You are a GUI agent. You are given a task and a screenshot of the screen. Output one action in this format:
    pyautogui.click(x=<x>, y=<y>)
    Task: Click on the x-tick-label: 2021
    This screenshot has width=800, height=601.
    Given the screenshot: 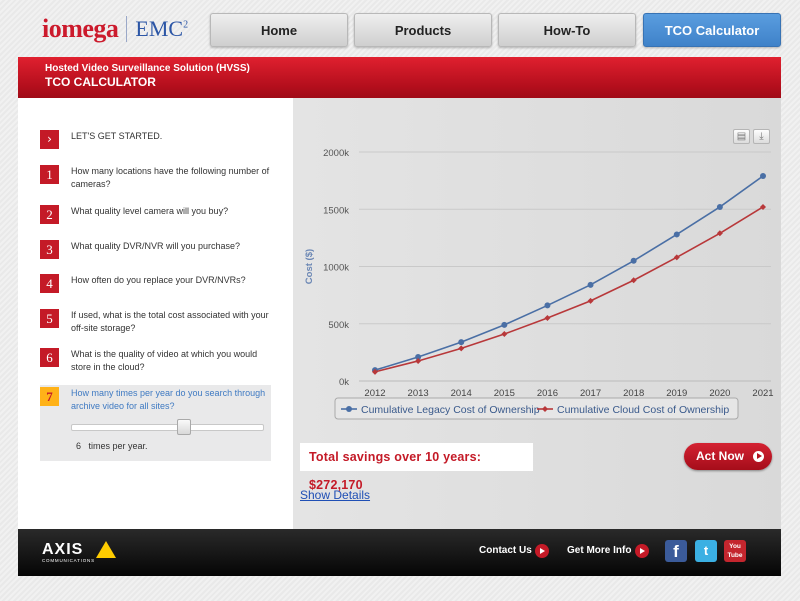 What is the action you would take?
    pyautogui.click(x=762, y=393)
    